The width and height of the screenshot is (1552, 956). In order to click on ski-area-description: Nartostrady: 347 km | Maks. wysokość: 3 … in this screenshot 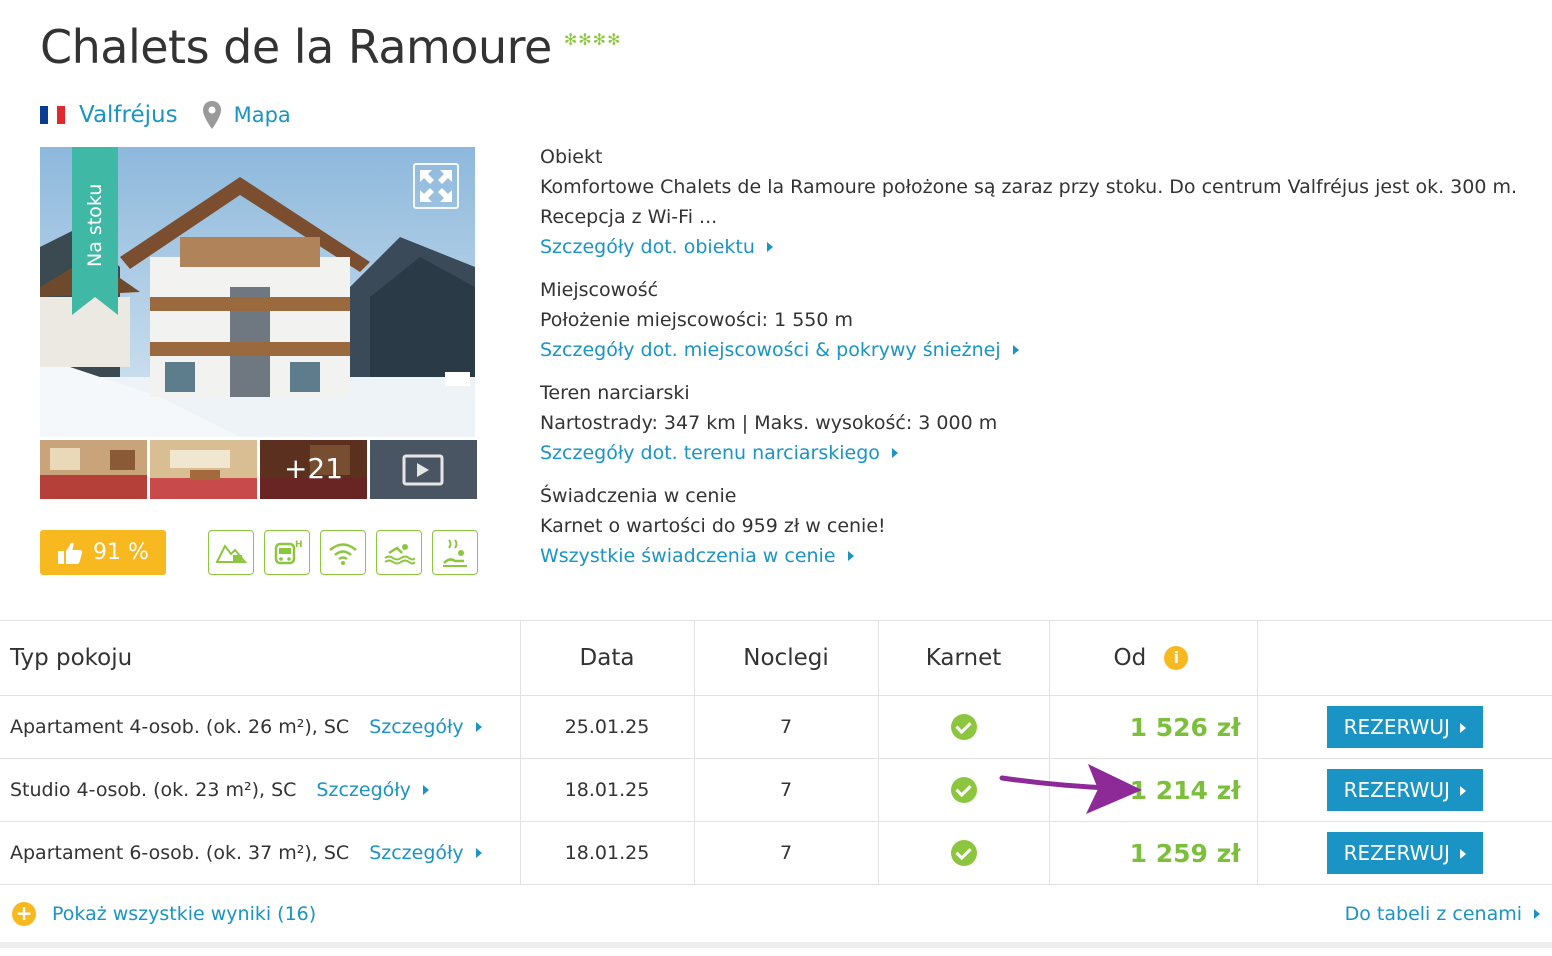, I will do `click(769, 423)`.